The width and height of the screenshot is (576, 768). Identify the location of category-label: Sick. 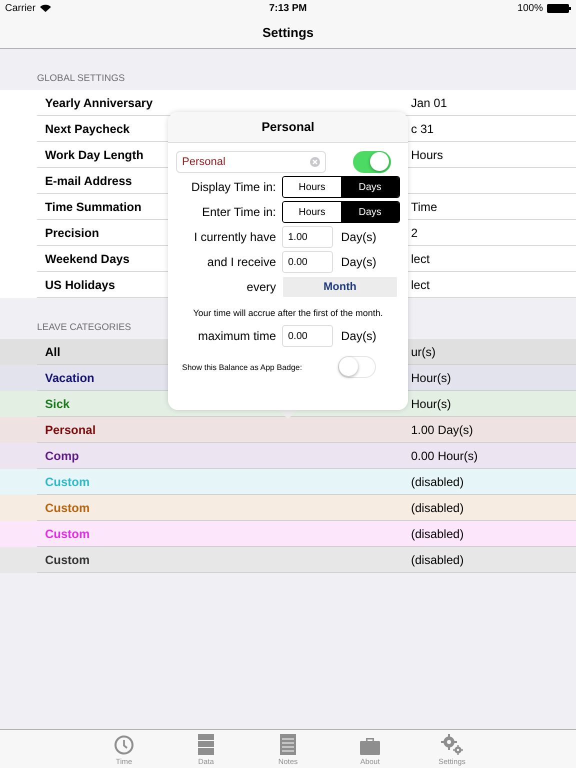
(58, 403).